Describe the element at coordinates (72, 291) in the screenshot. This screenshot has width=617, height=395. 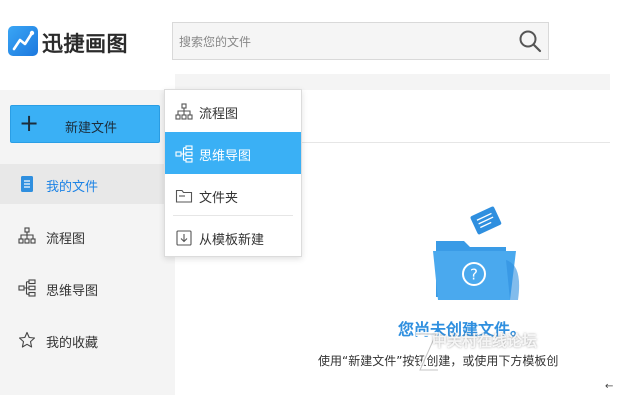
I see `sidebar-item-label: 思维导图` at that location.